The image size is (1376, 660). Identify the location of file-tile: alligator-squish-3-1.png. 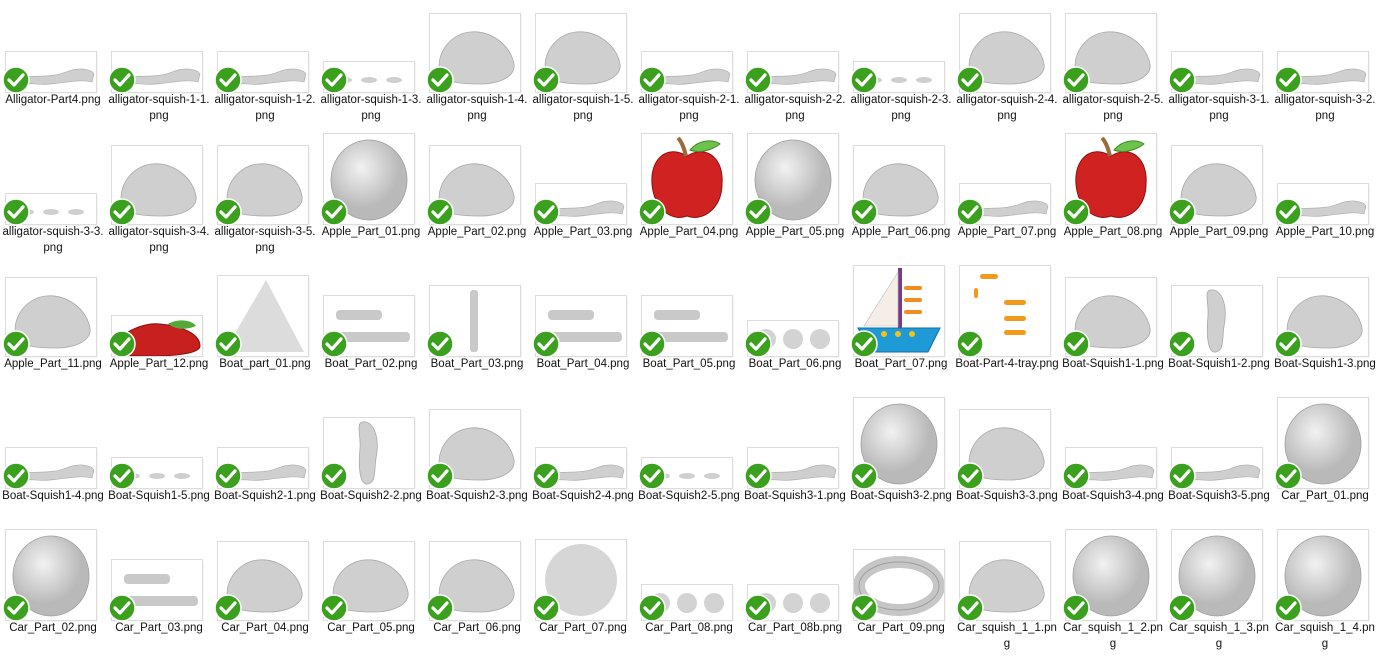
(1219, 66).